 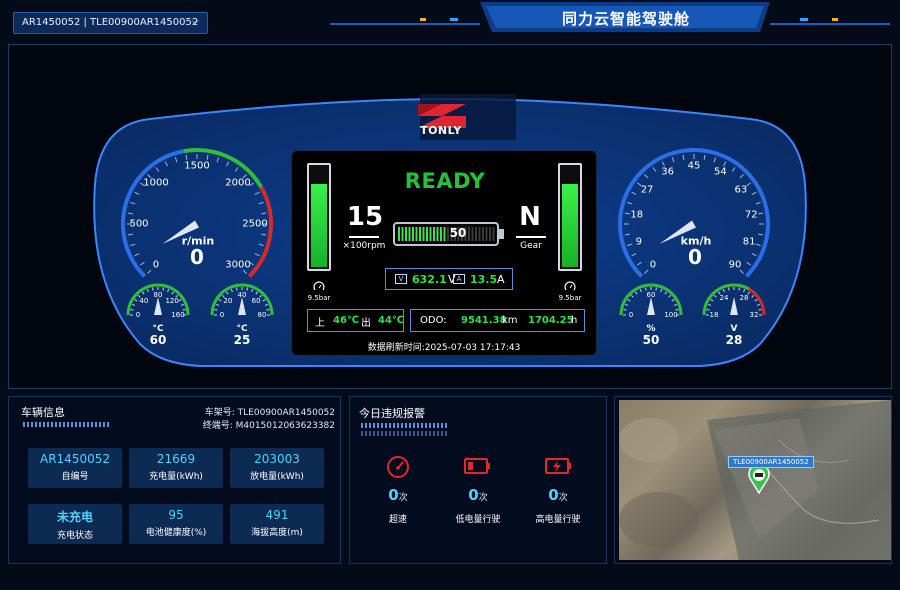 What do you see at coordinates (551, 320) in the screenshot?
I see `hours-value: 1704.25` at bounding box center [551, 320].